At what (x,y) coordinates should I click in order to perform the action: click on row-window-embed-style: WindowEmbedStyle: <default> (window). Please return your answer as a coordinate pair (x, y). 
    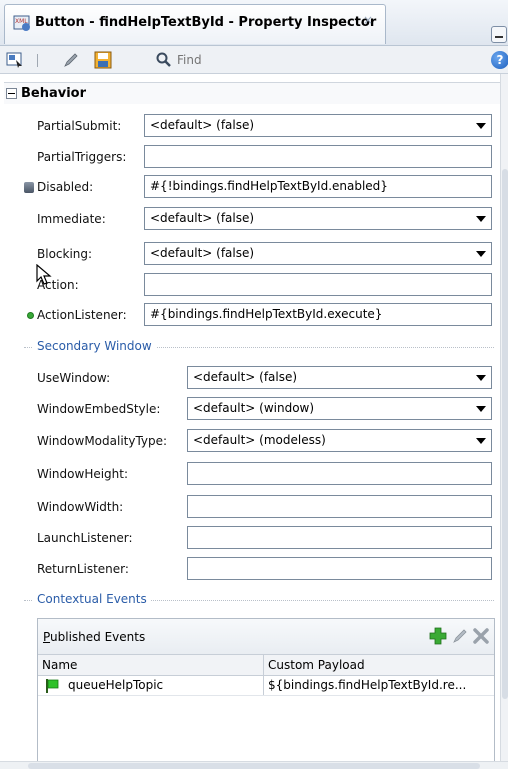
    Looking at the image, I should click on (250, 410).